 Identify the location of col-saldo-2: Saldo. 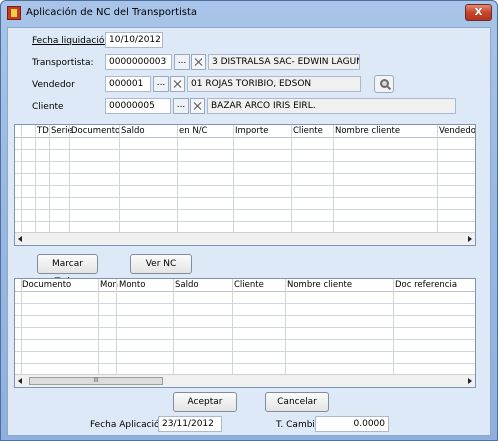
(187, 285).